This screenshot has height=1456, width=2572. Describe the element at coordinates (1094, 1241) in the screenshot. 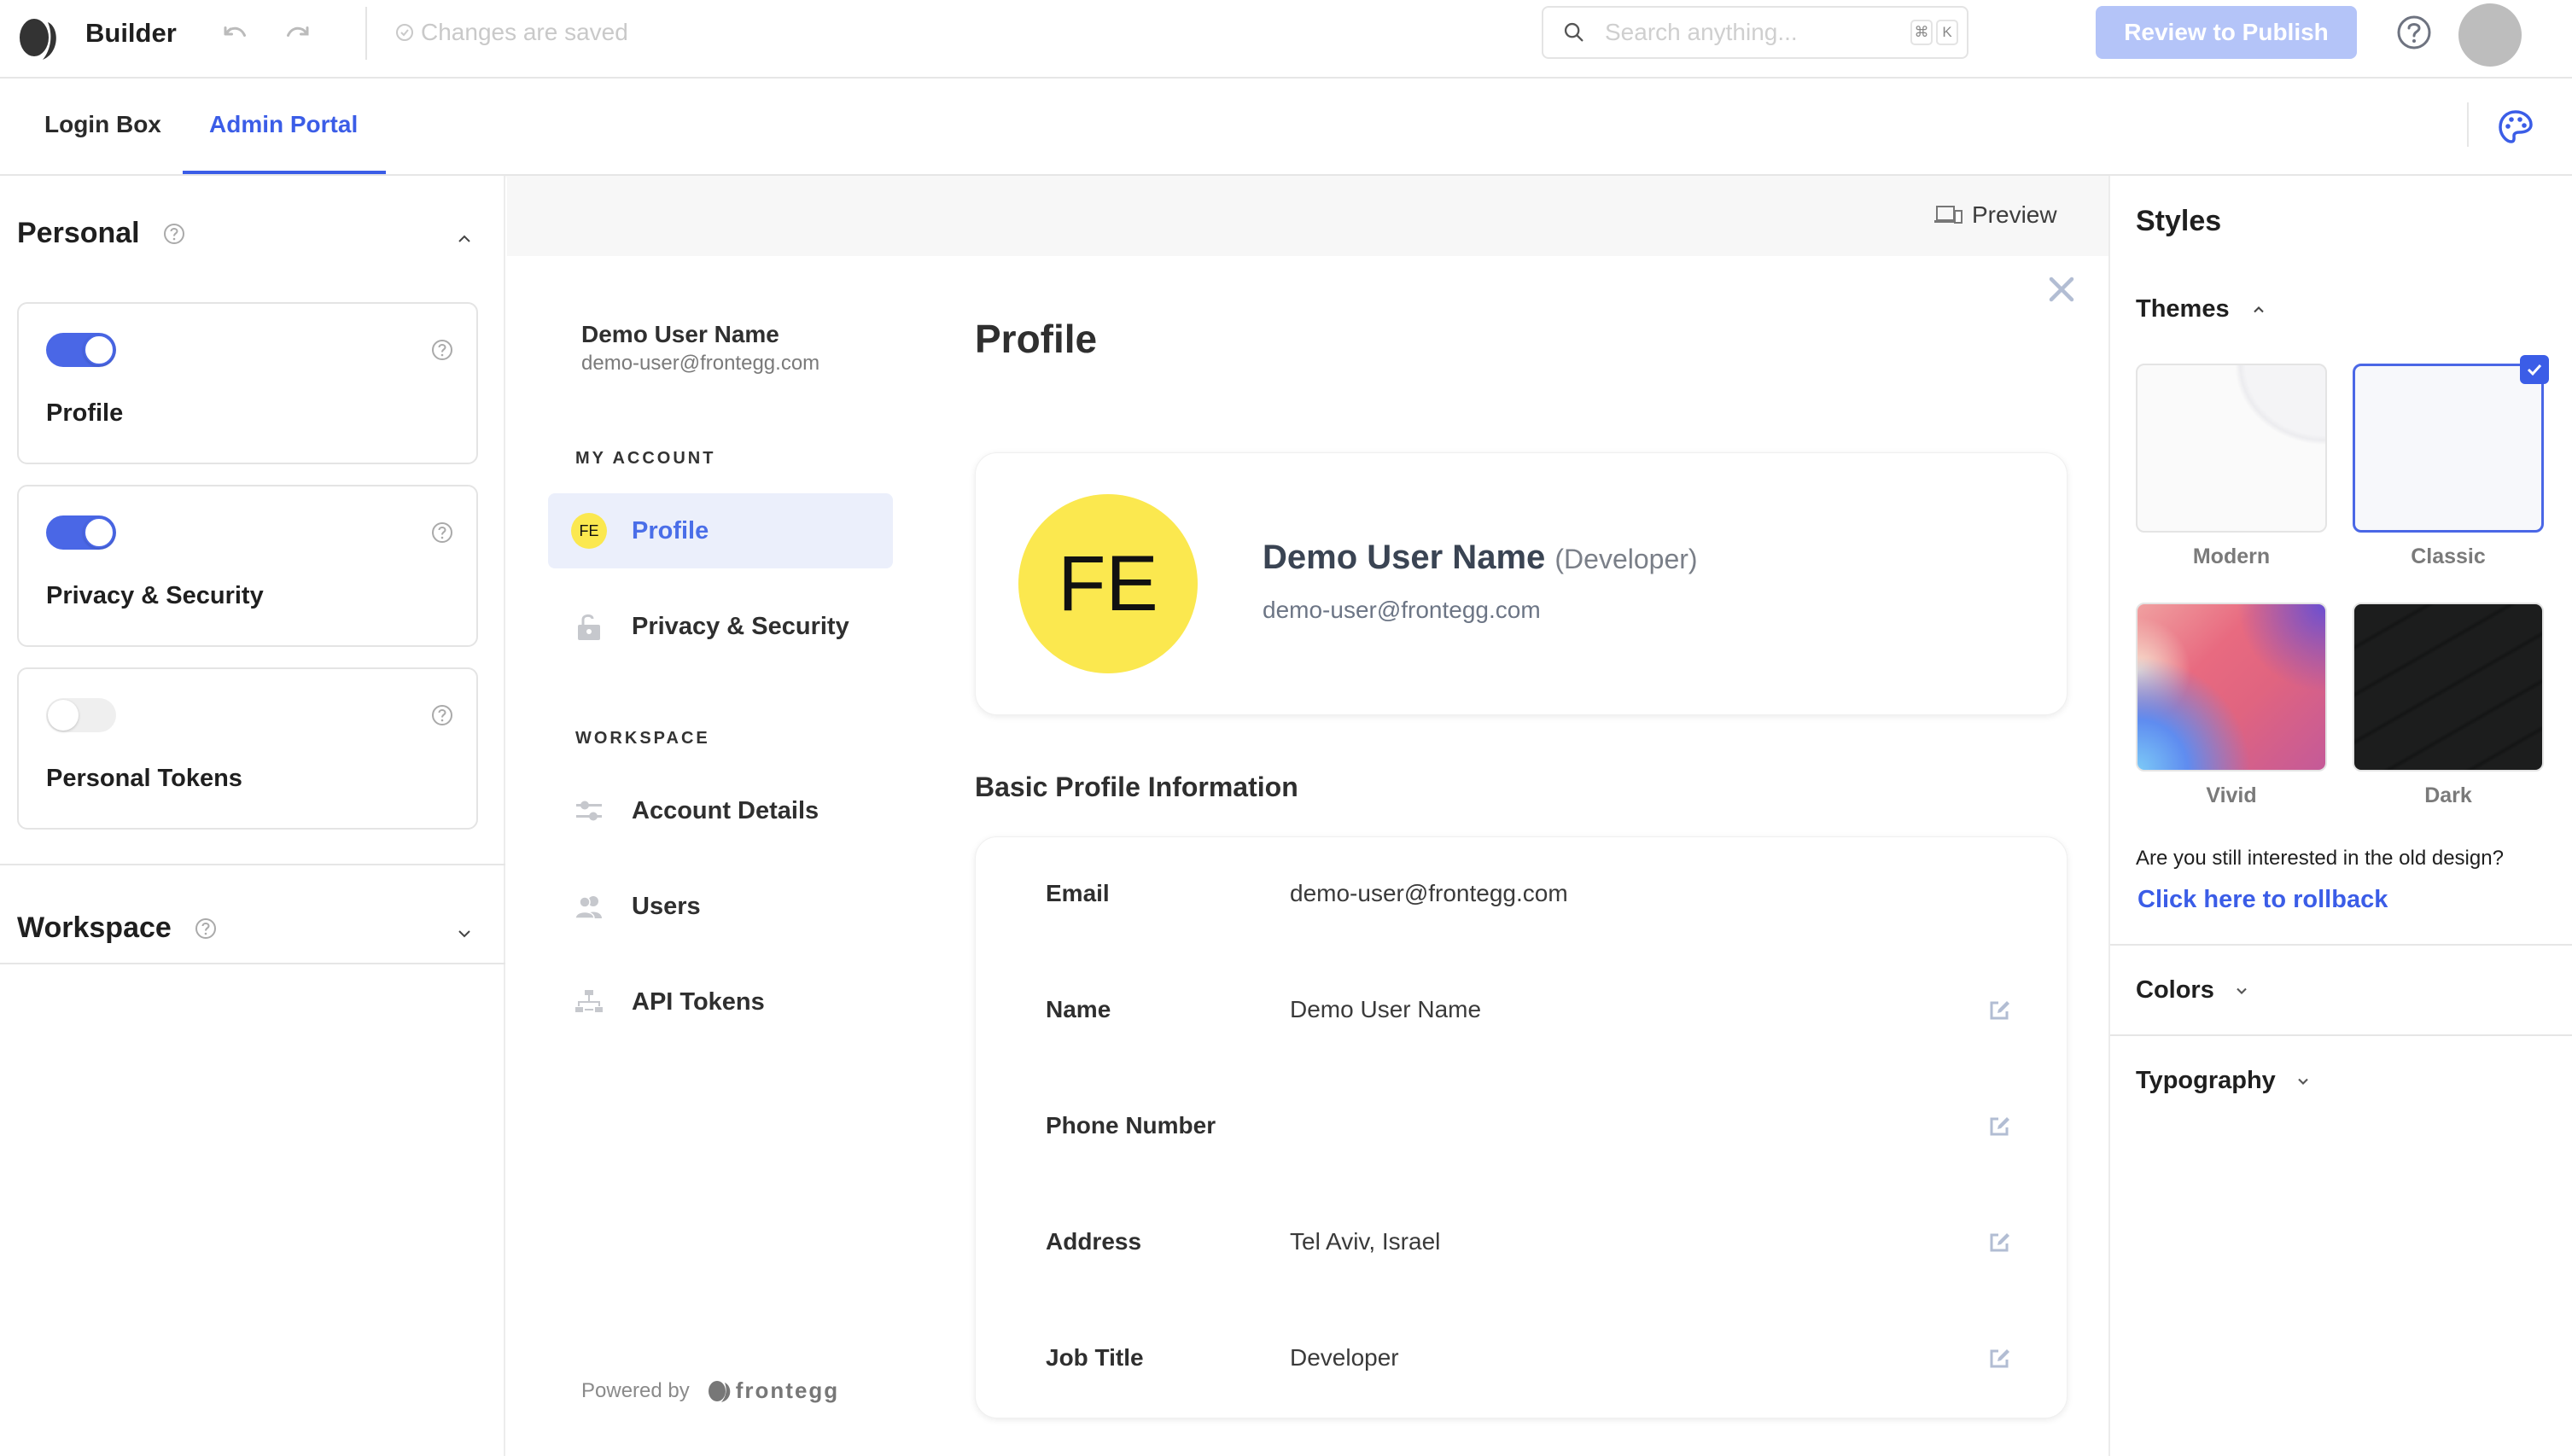

I see `info-label: Address` at that location.